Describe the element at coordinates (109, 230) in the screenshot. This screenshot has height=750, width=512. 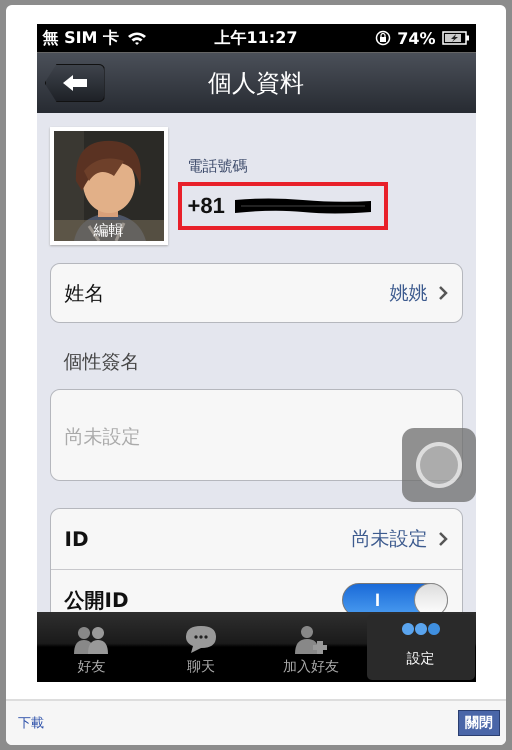
I see `edit-label: 編輯` at that location.